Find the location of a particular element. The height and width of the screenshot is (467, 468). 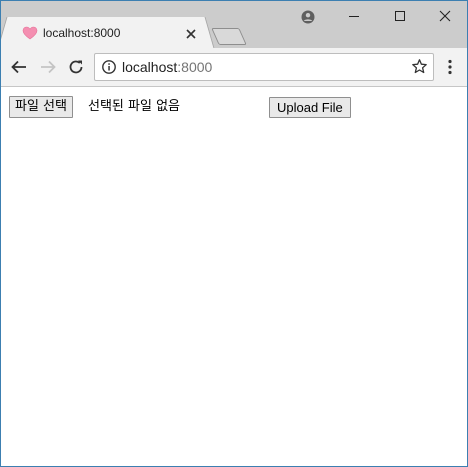

title-bar: localhost:8000 is located at coordinates (234, 24).